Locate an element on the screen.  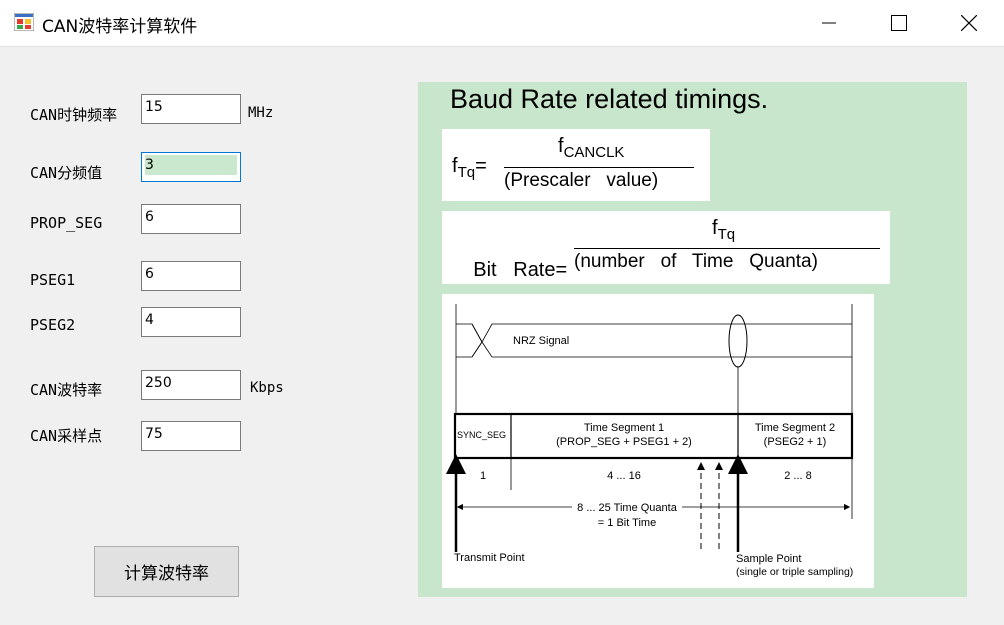
window-title: CAN波特率计算软件 is located at coordinates (120, 27).